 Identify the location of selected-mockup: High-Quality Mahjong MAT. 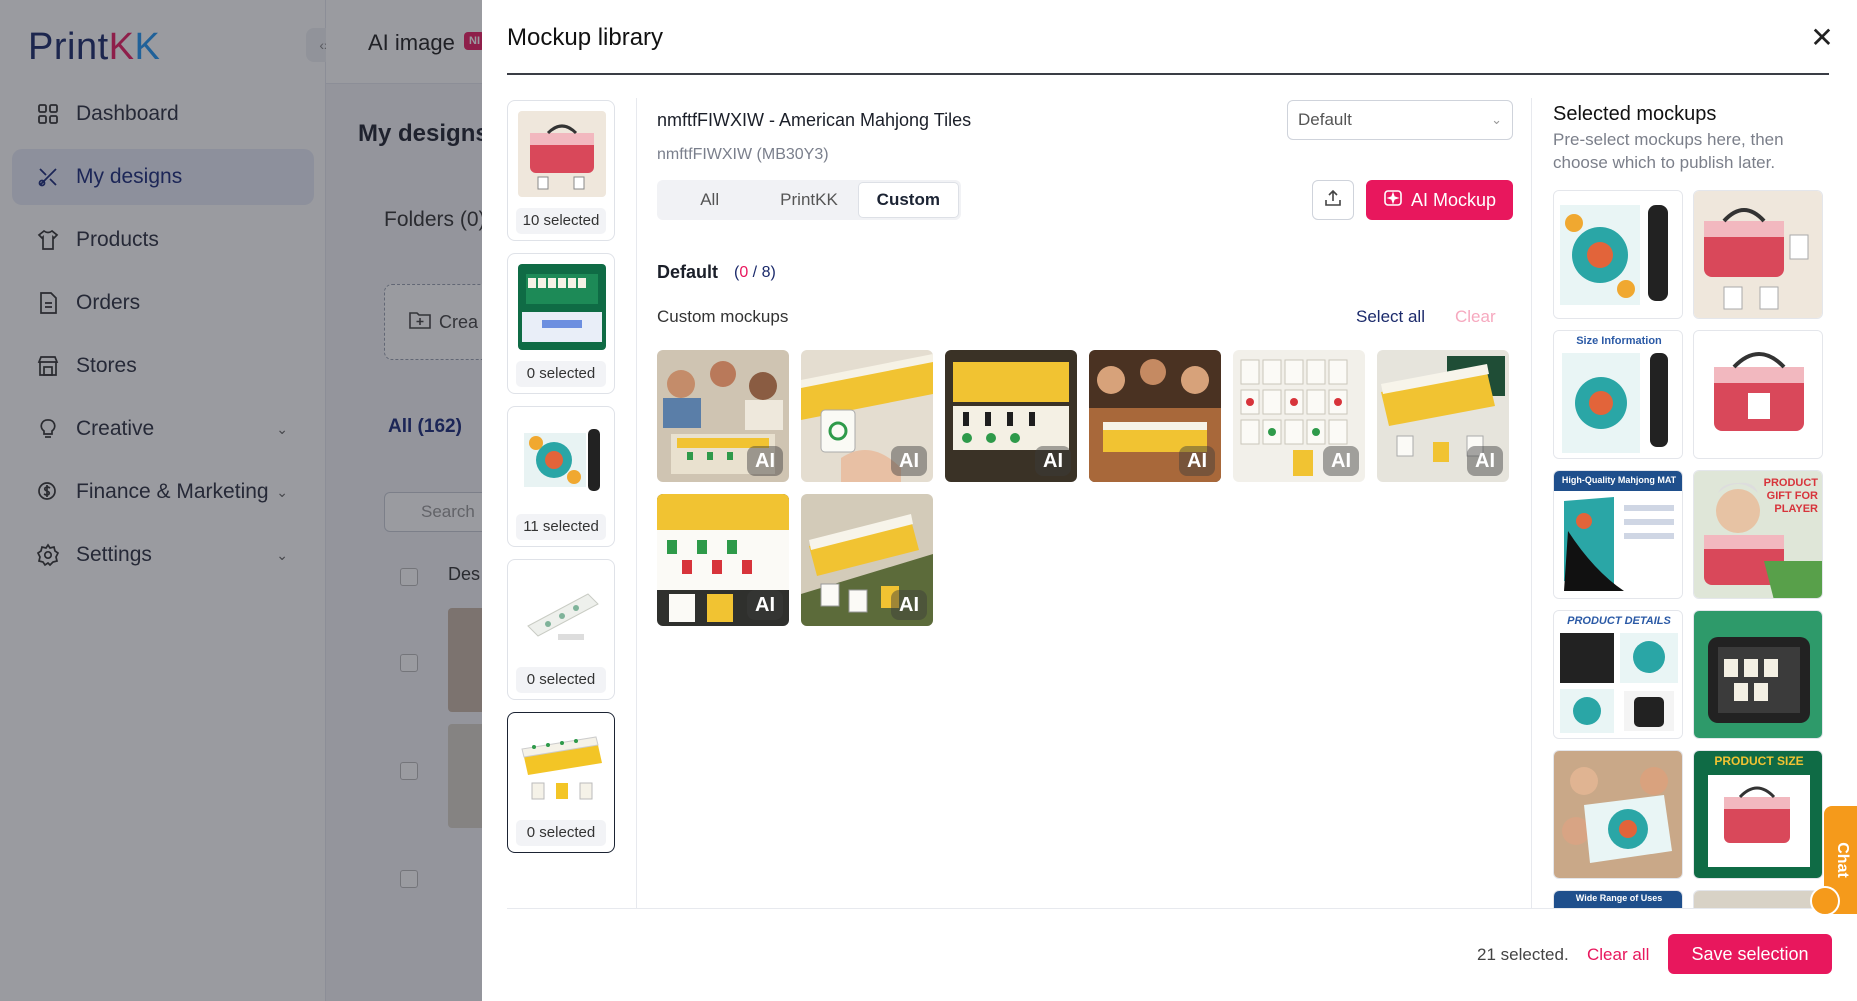
(1618, 534).